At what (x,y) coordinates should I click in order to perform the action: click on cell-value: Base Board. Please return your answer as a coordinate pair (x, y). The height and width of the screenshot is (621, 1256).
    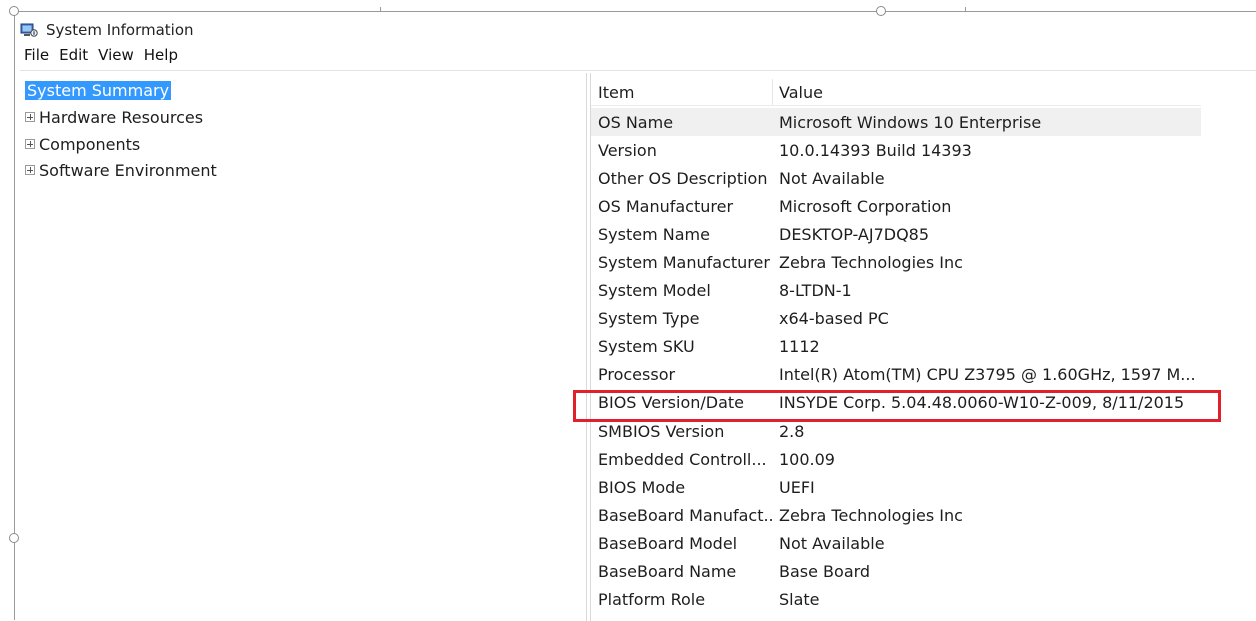
    Looking at the image, I should click on (825, 572).